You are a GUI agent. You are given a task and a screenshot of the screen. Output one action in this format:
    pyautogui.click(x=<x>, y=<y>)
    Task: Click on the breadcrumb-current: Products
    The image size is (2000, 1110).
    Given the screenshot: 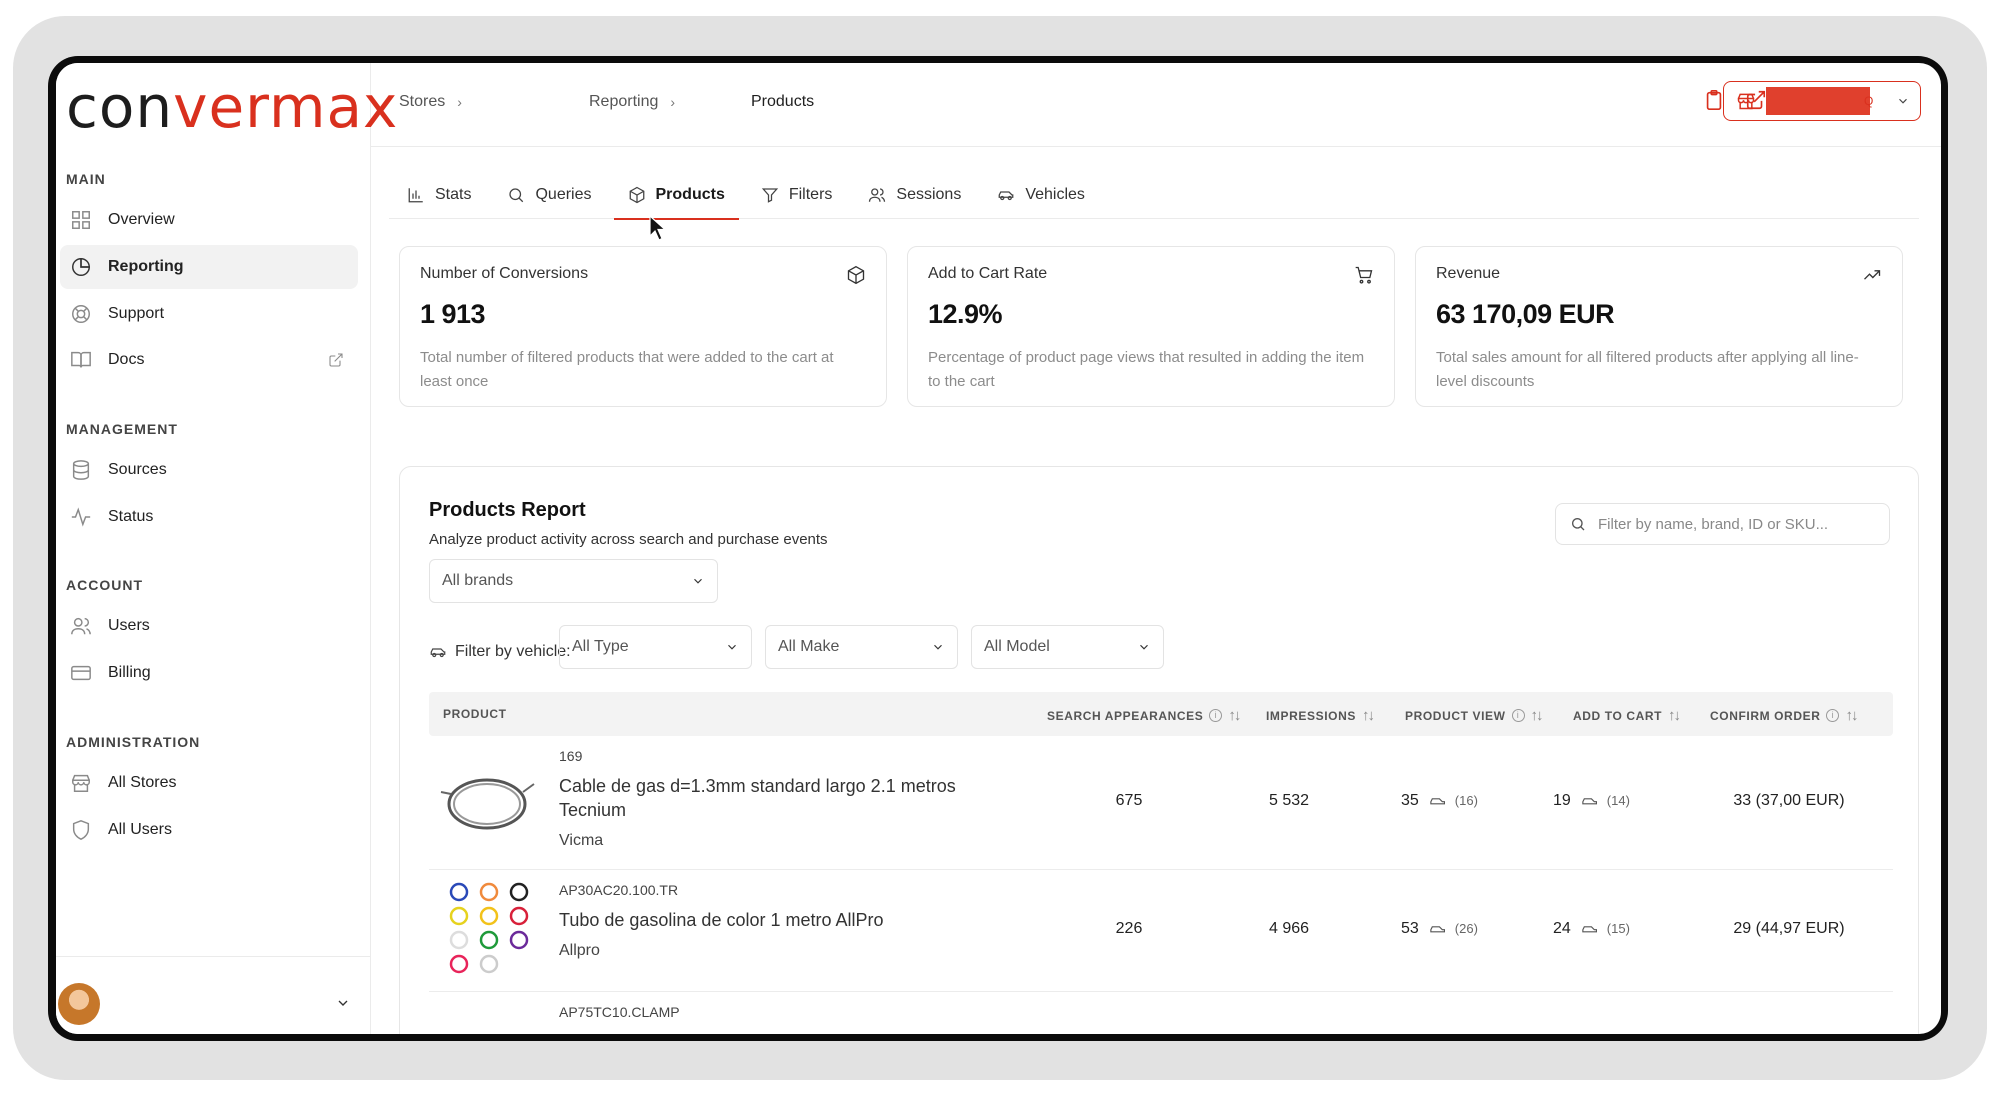 What is the action you would take?
    pyautogui.click(x=783, y=101)
    